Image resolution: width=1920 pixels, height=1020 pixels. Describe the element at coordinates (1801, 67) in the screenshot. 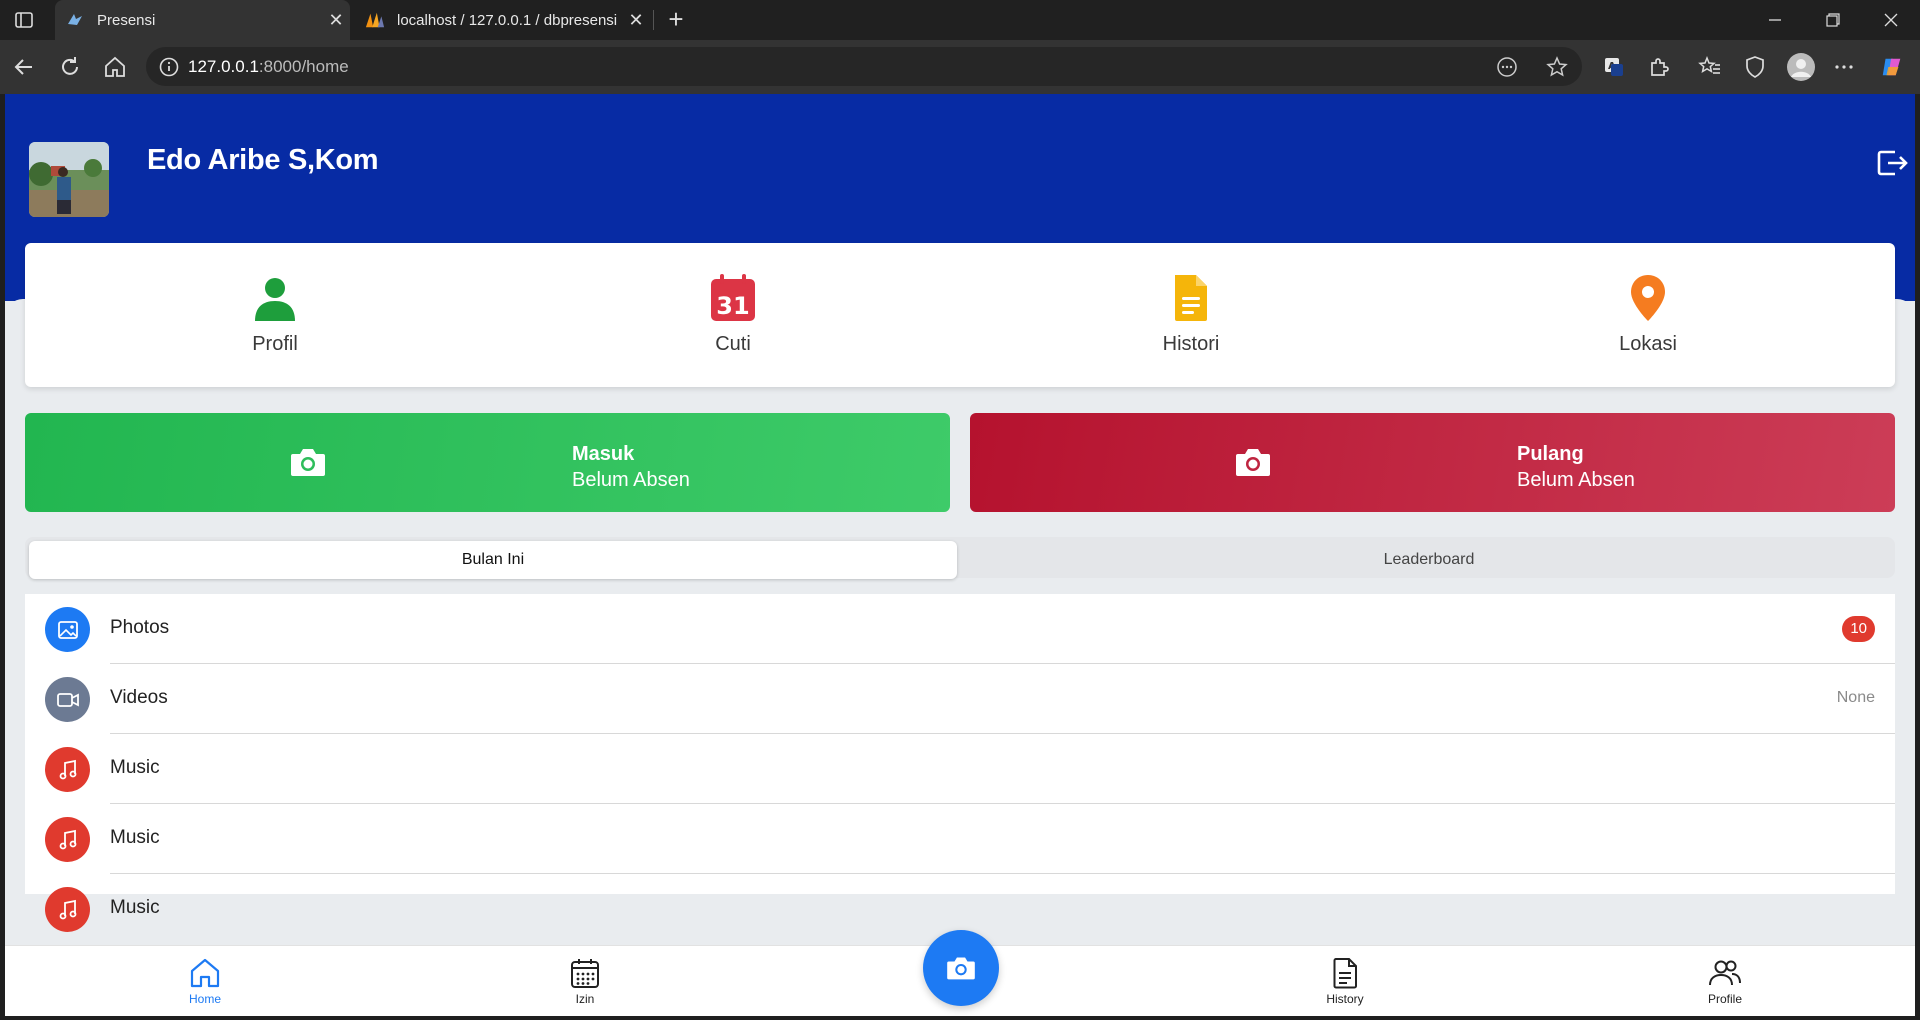

I see `browser-profile-avatar-icon` at that location.